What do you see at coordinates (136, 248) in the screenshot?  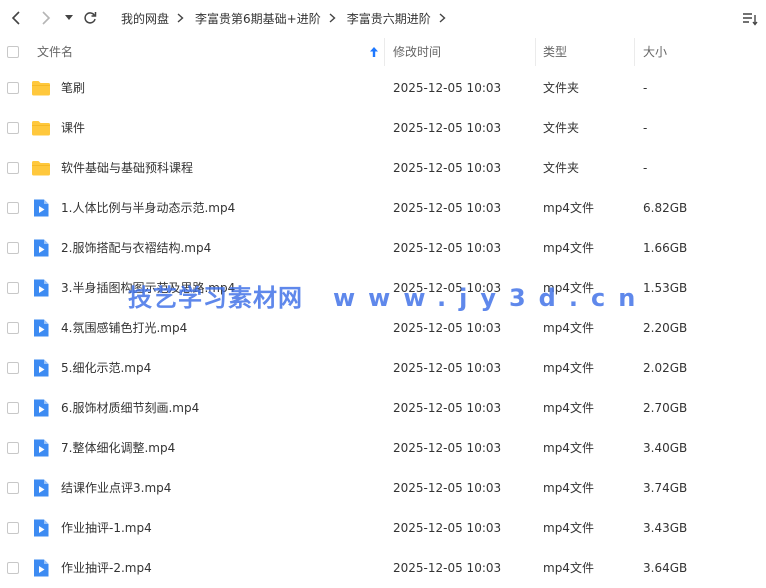 I see `file-name: 2.服饰搭配与衣褶结构.mp4` at bounding box center [136, 248].